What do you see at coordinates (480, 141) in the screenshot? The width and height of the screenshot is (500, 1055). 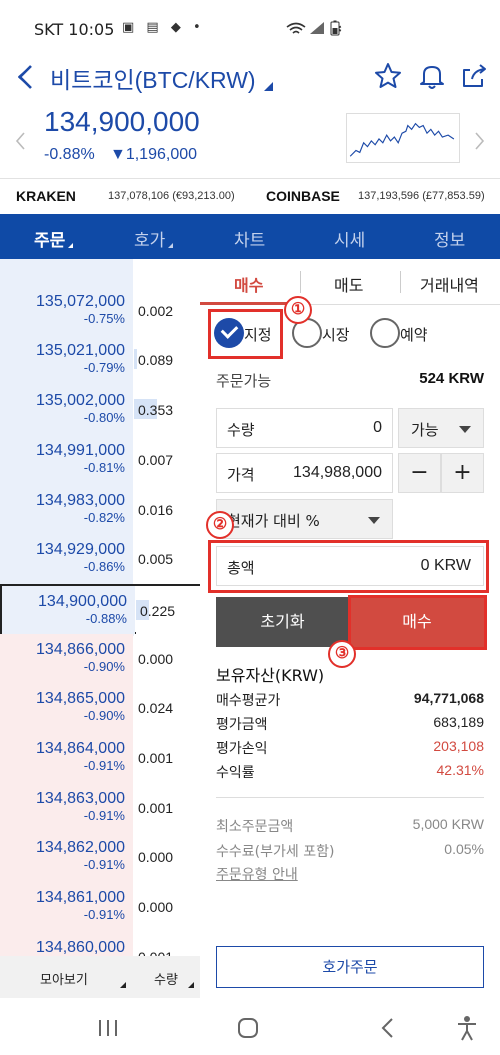 I see `next-coin-icon` at bounding box center [480, 141].